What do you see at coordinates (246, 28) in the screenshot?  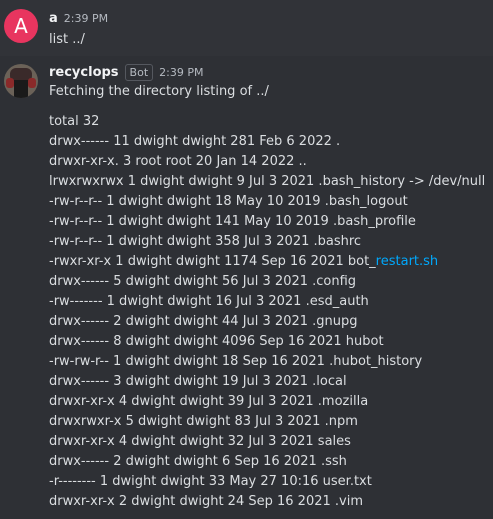 I see `message-user-a: A a 2:39 PM list ../` at bounding box center [246, 28].